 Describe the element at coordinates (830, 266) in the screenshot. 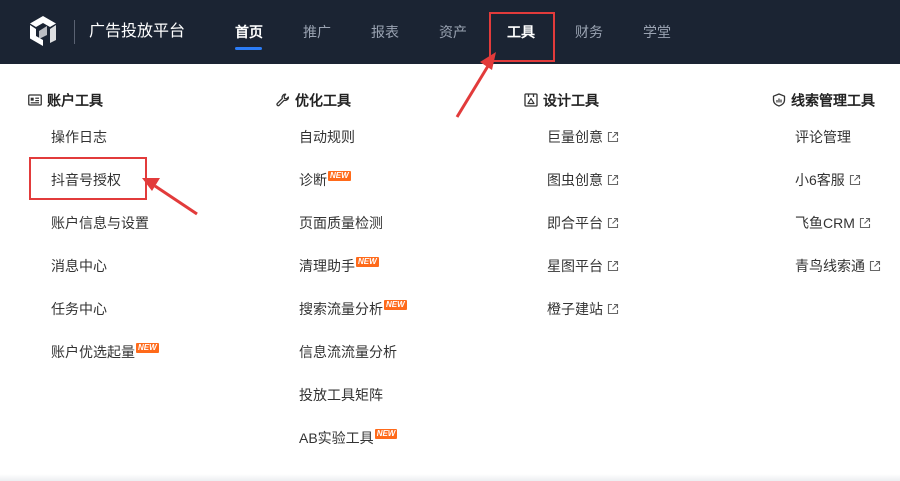

I see `menu-item-label: 青鸟线索通` at that location.